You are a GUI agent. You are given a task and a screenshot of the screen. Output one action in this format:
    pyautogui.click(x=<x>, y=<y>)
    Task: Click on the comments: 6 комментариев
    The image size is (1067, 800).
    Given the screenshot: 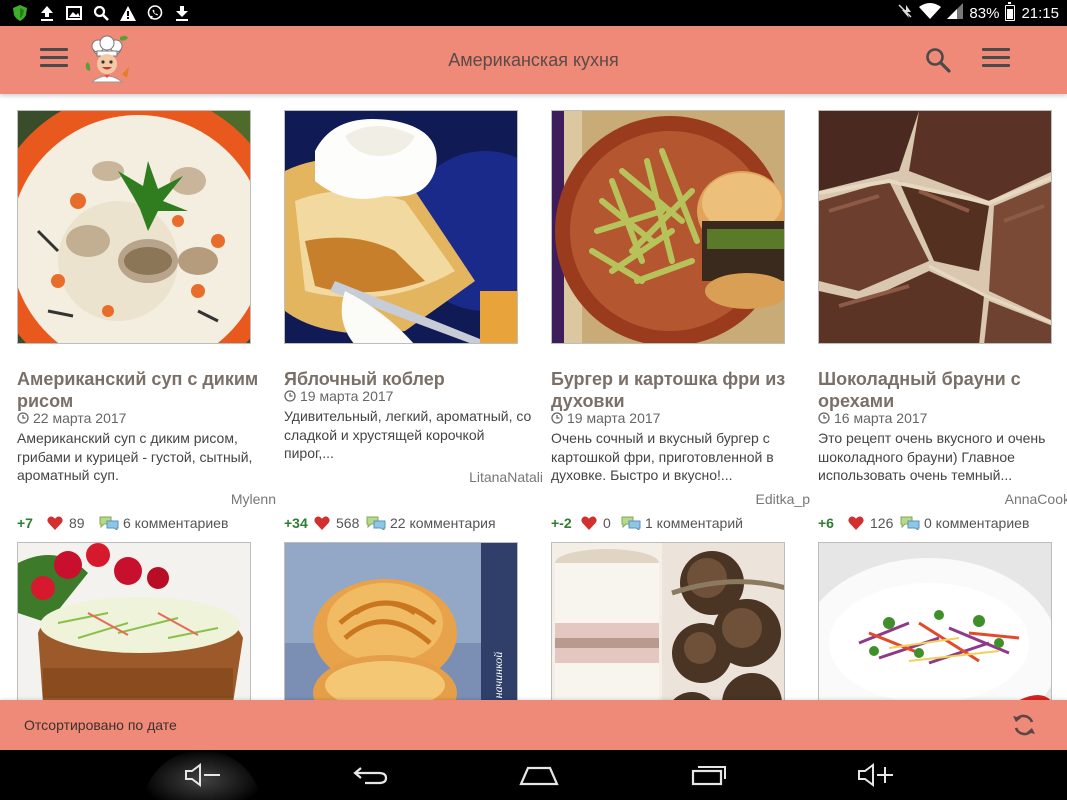 What is the action you would take?
    pyautogui.click(x=163, y=523)
    